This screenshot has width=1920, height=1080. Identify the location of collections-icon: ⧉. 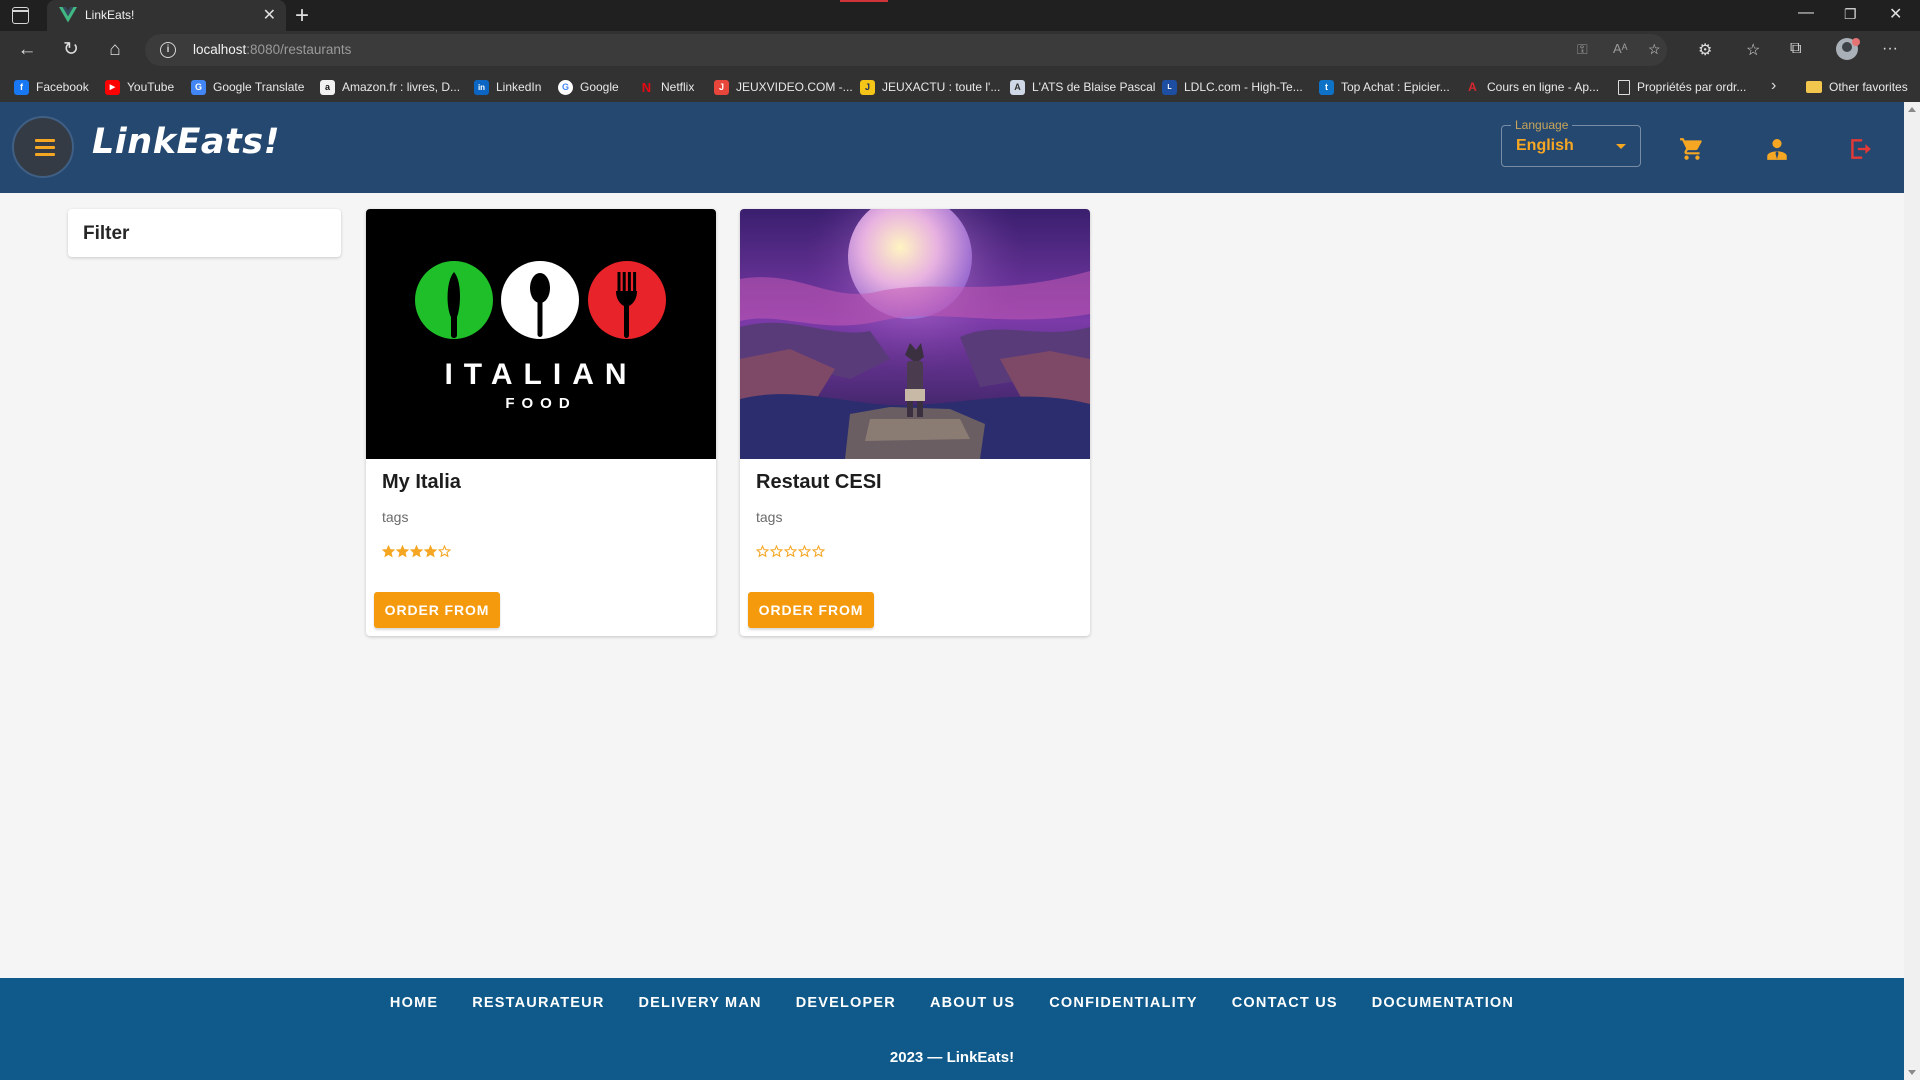
(1795, 49).